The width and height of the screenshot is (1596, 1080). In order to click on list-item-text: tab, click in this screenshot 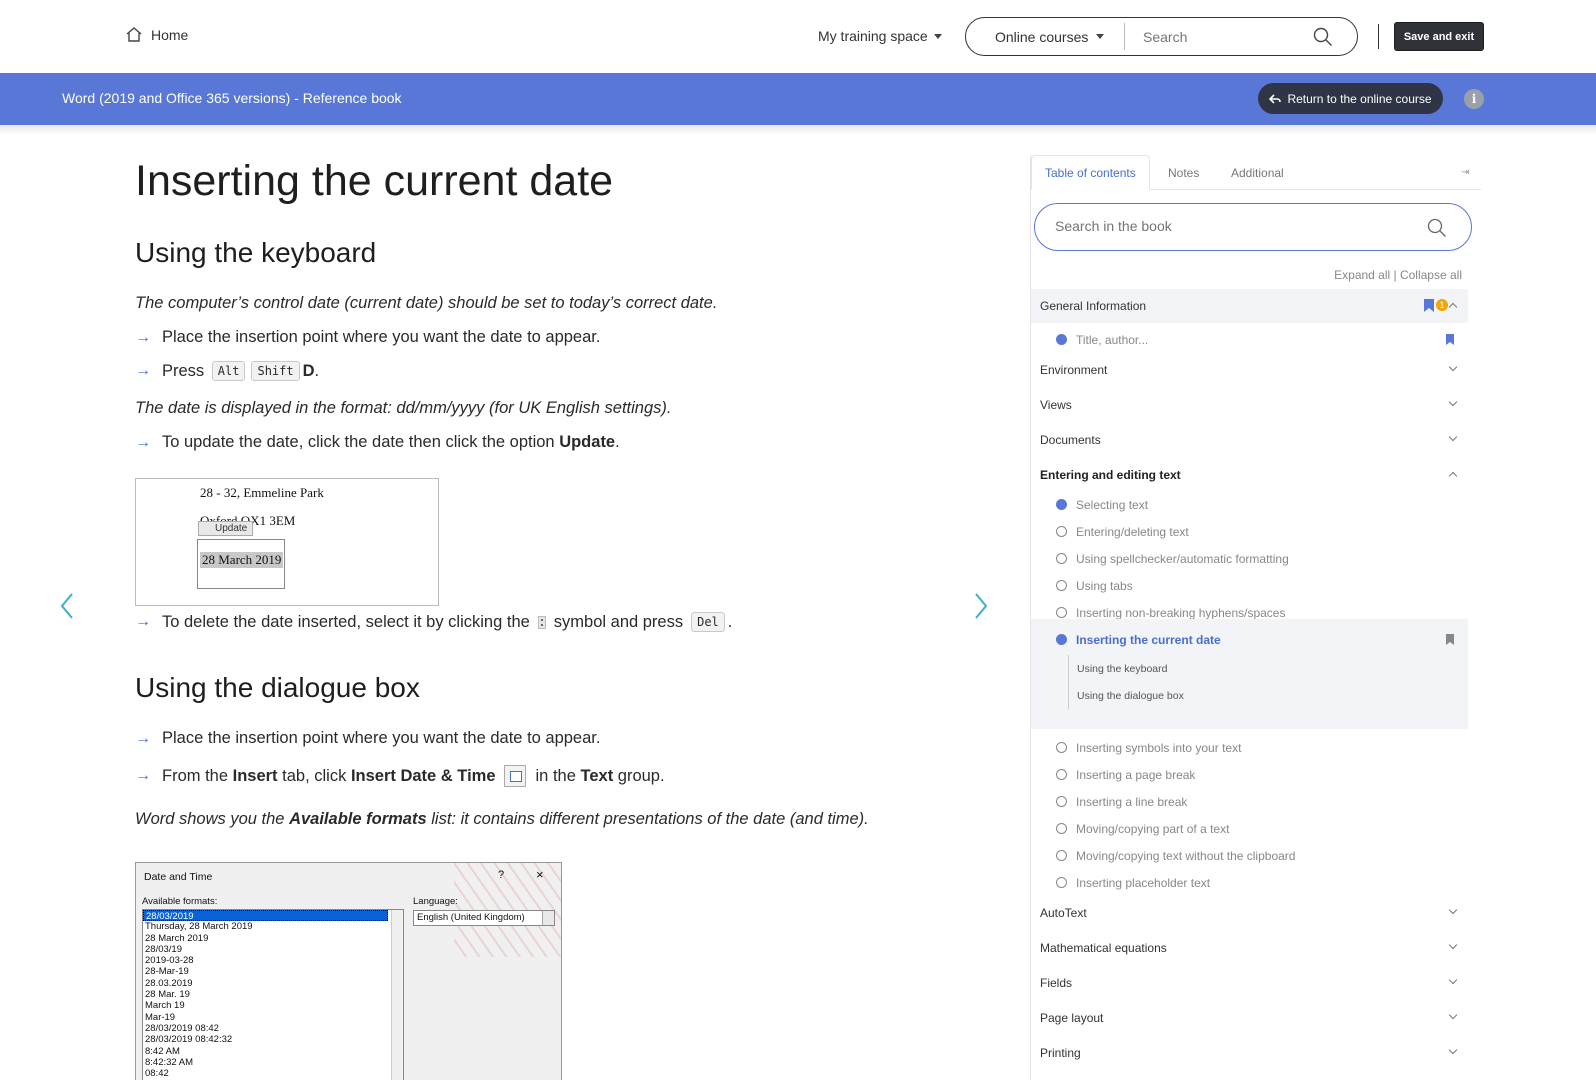, I will do `click(314, 775)`.